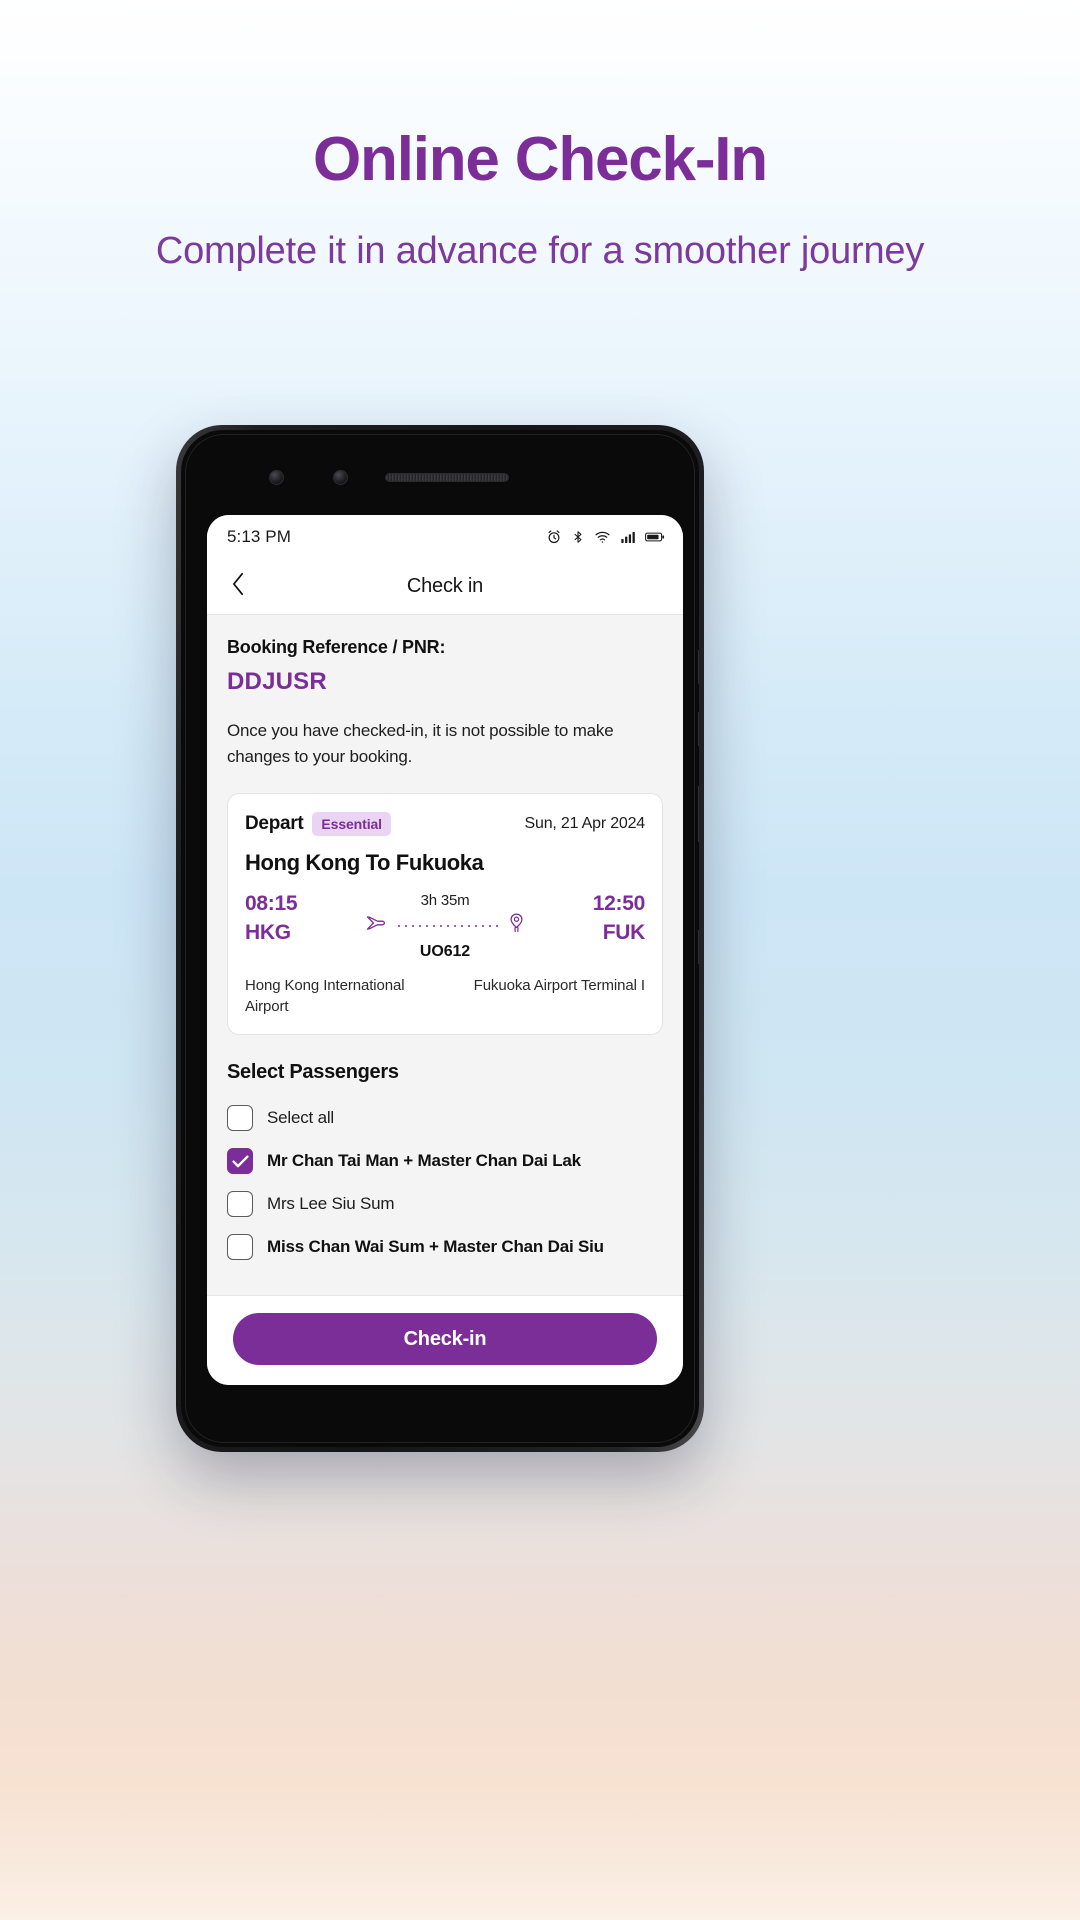 Image resolution: width=1080 pixels, height=1920 pixels. I want to click on flight-card-header: Depart Essential Sun, 21 Apr 2024, so click(445, 824).